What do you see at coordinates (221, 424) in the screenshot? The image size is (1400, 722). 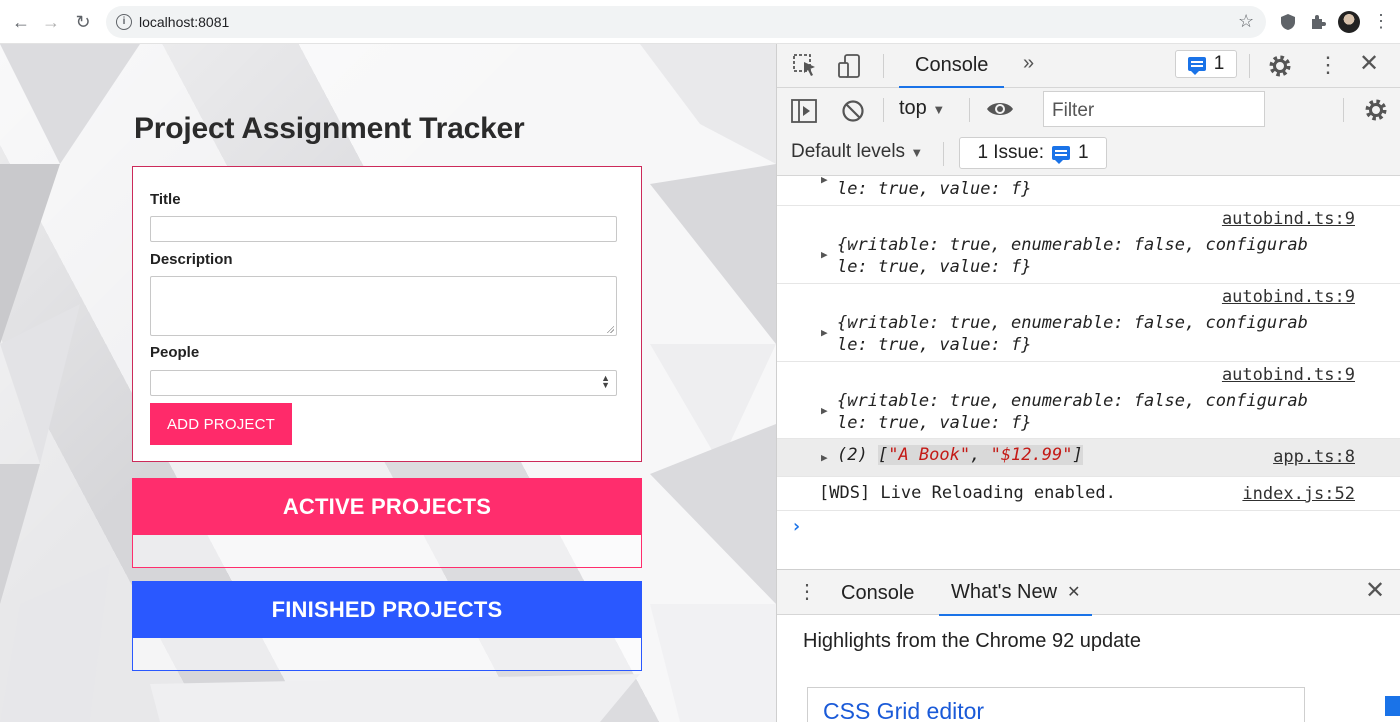 I see `add-project-button: ADD PROJECT` at bounding box center [221, 424].